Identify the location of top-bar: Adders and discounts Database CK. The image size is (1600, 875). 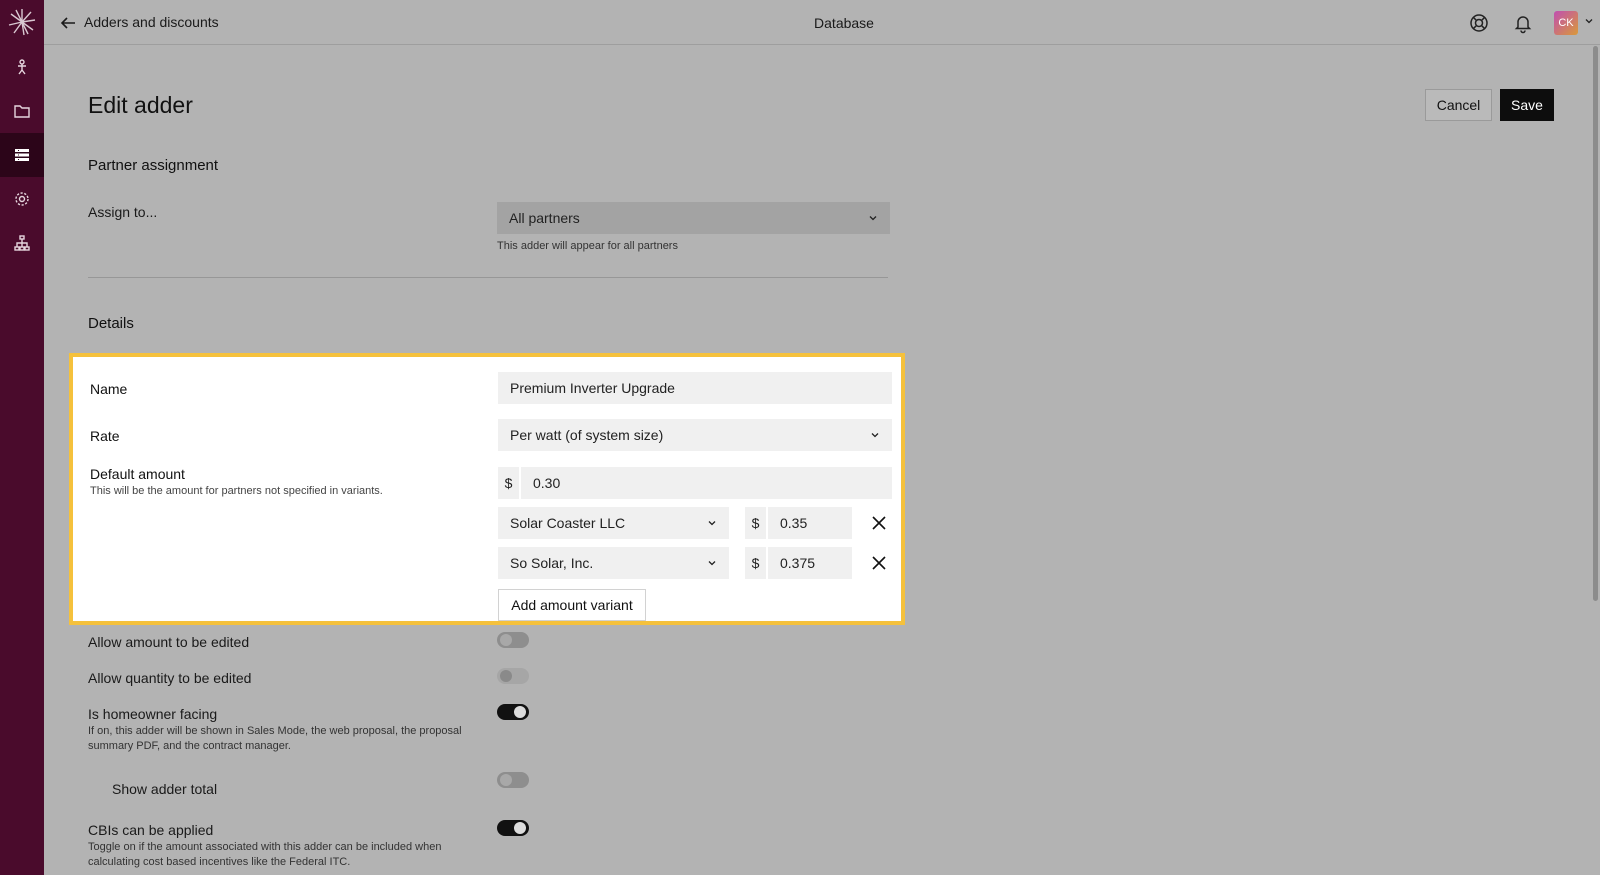
(822, 22).